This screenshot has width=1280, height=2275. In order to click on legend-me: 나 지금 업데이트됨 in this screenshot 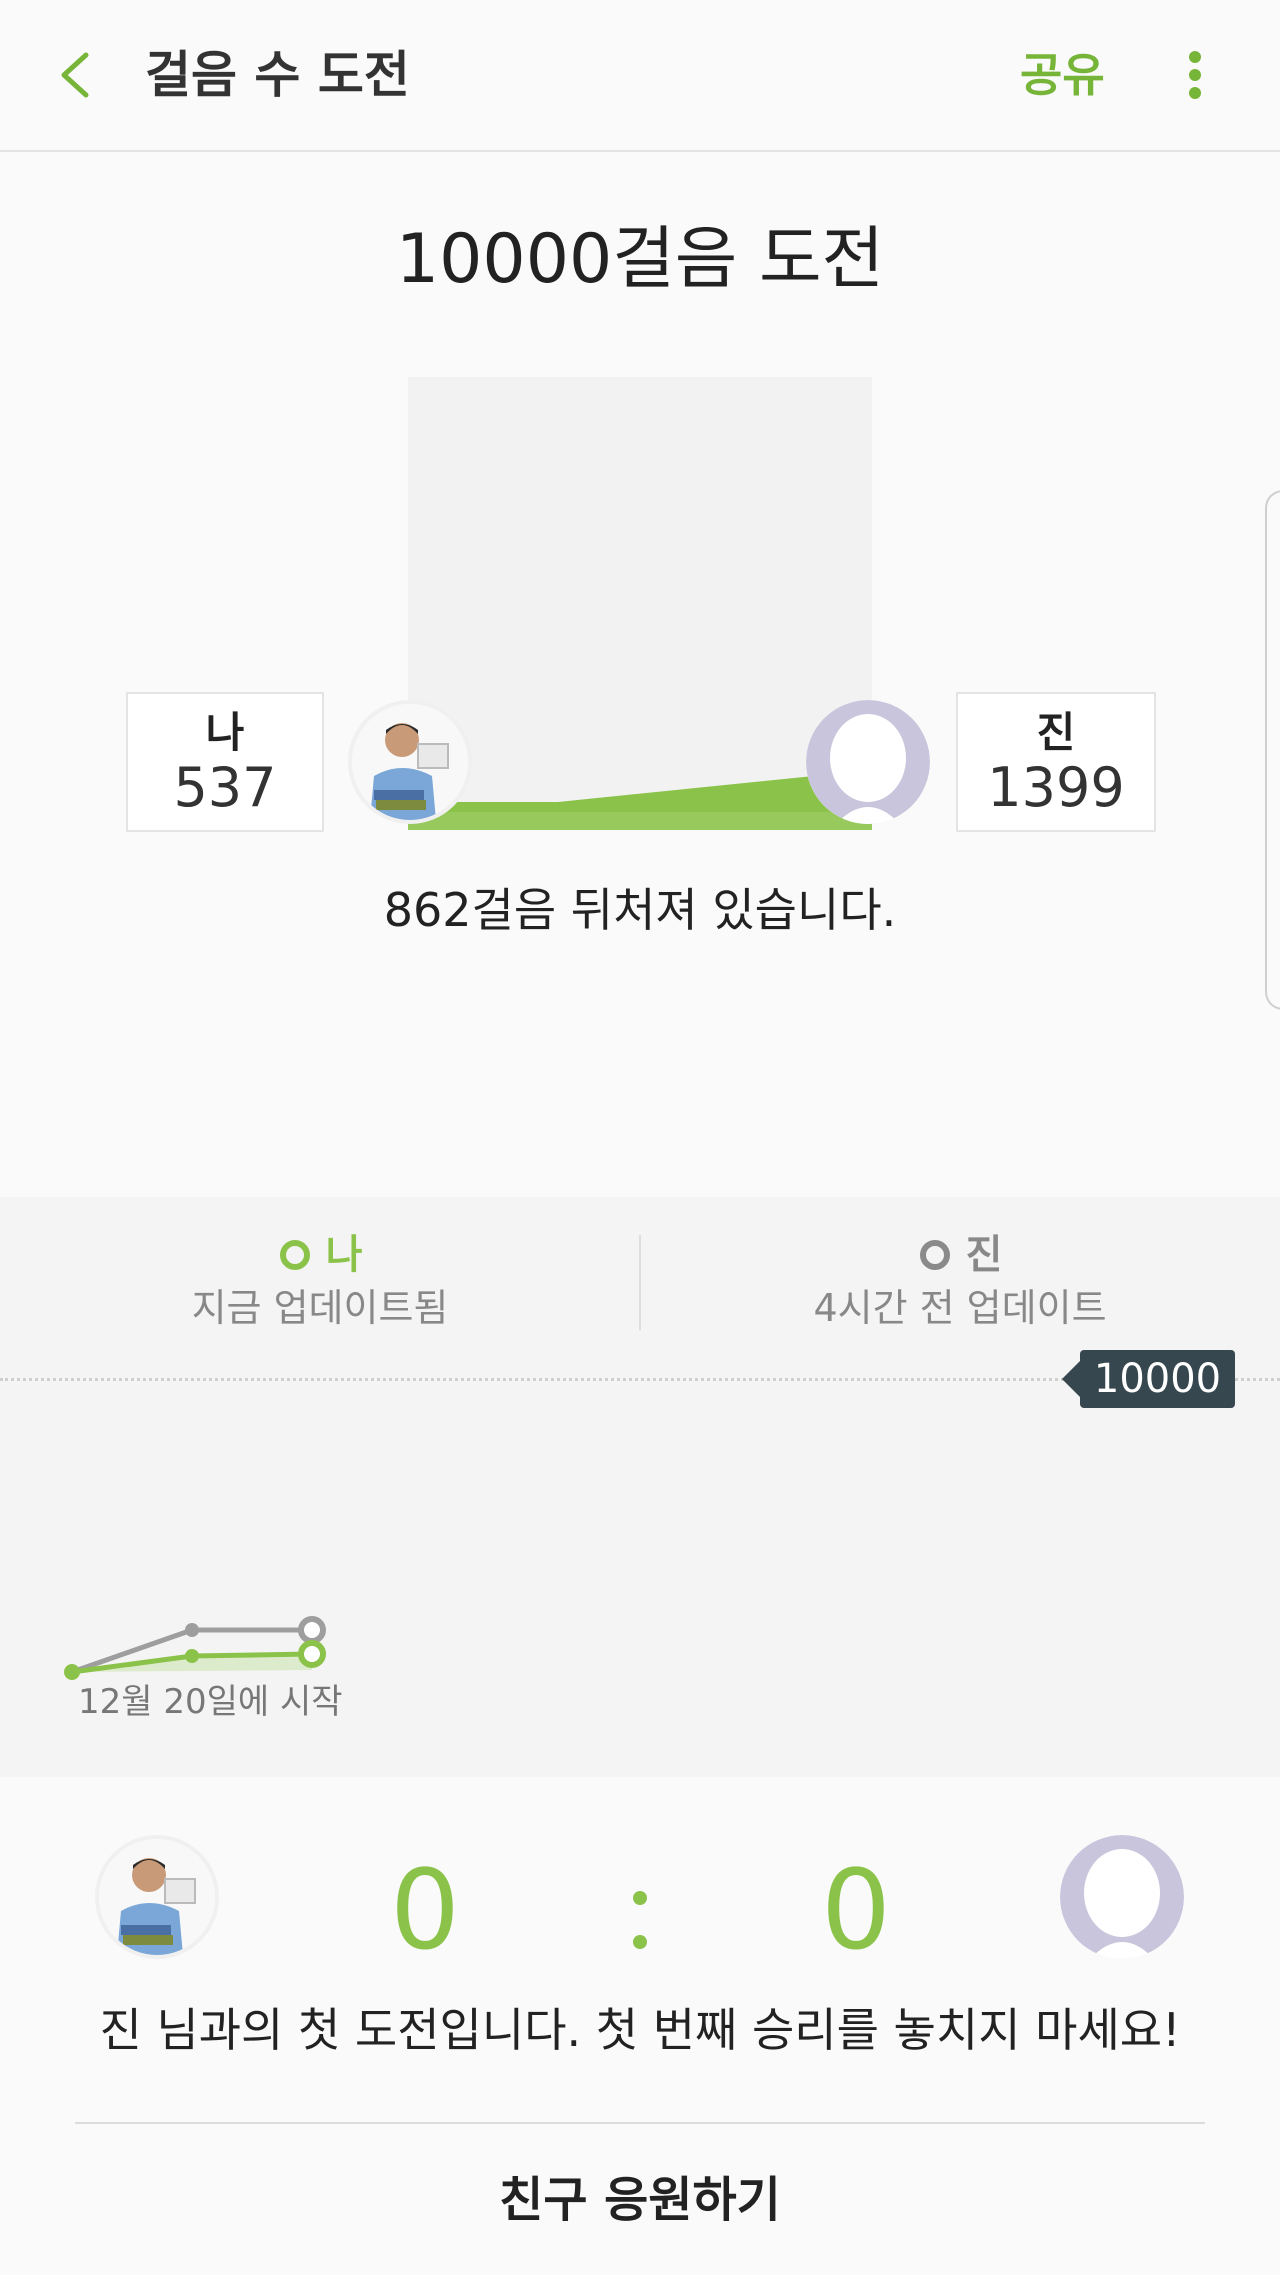, I will do `click(320, 1281)`.